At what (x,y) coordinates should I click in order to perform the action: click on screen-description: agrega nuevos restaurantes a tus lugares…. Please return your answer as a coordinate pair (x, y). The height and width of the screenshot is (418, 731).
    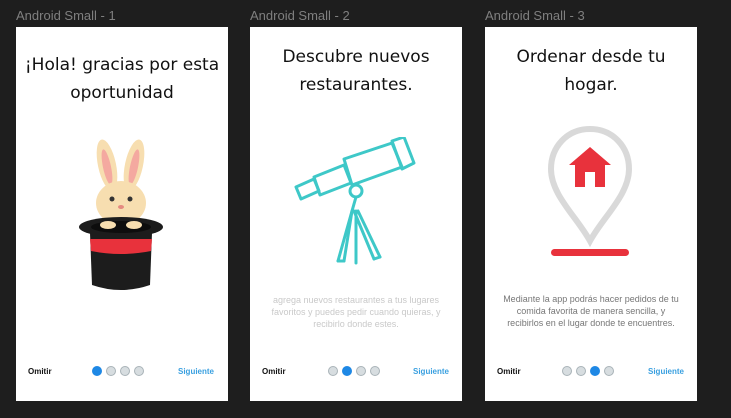
    Looking at the image, I should click on (356, 312).